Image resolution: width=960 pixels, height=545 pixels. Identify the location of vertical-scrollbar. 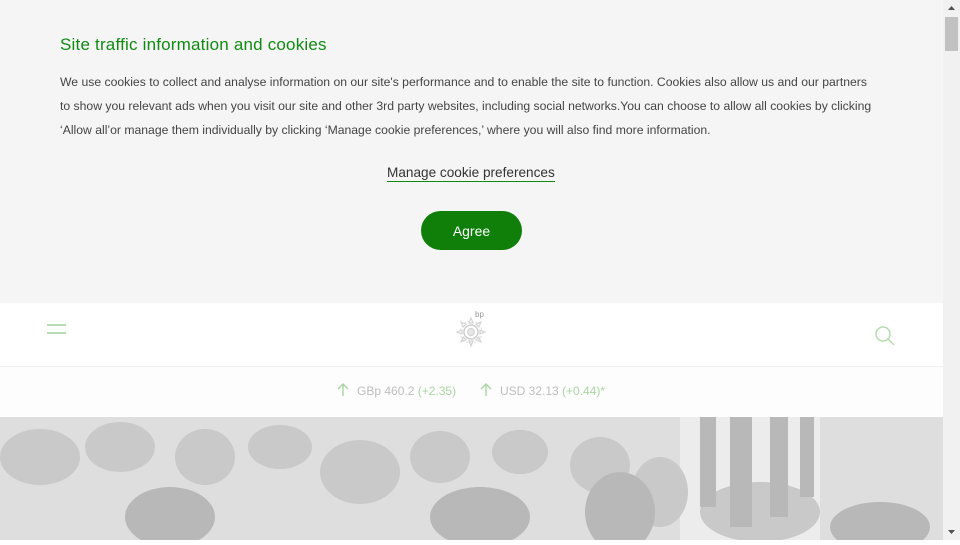
(951, 270).